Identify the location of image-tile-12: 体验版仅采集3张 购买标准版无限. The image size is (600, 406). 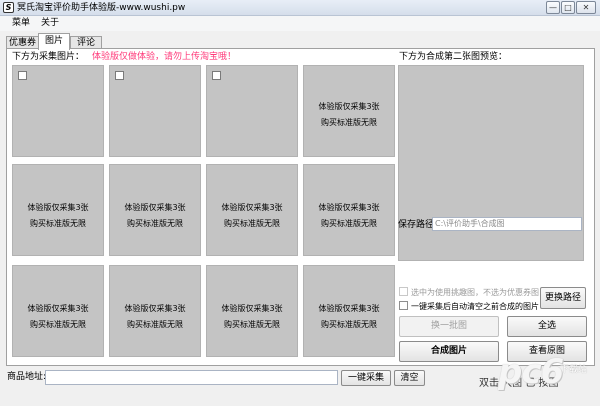
(349, 311).